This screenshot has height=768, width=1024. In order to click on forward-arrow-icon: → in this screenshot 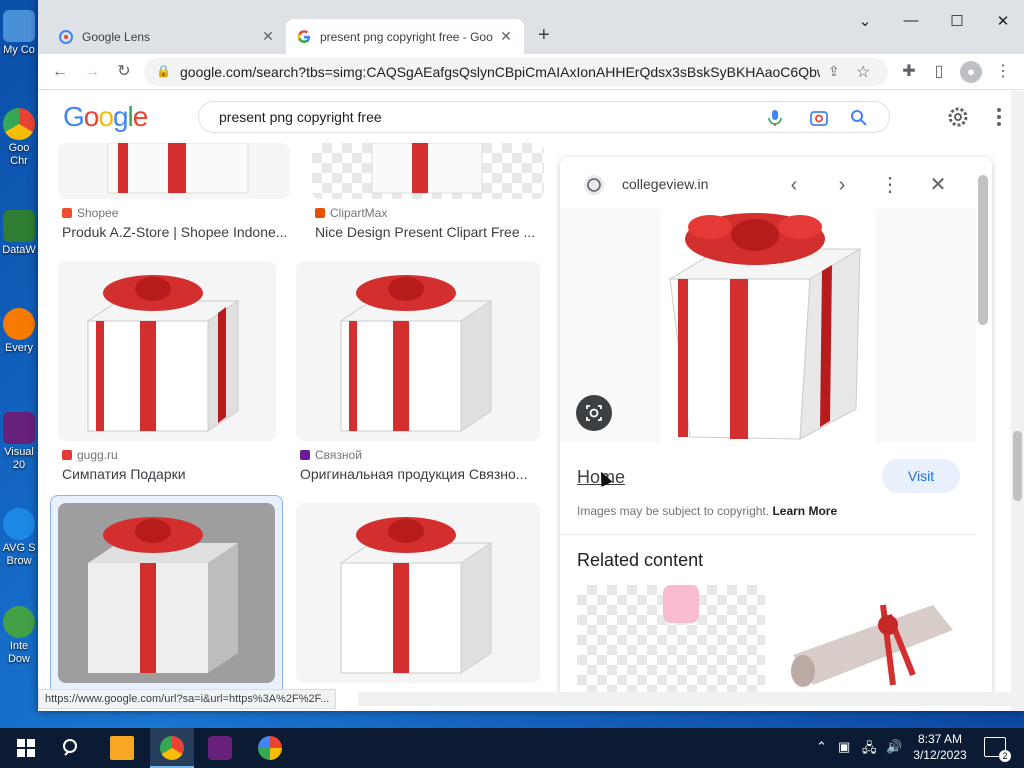, I will do `click(92, 72)`.